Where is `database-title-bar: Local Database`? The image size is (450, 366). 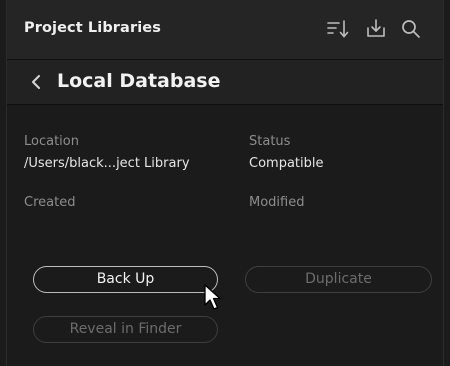 database-title-bar: Local Database is located at coordinates (225, 82).